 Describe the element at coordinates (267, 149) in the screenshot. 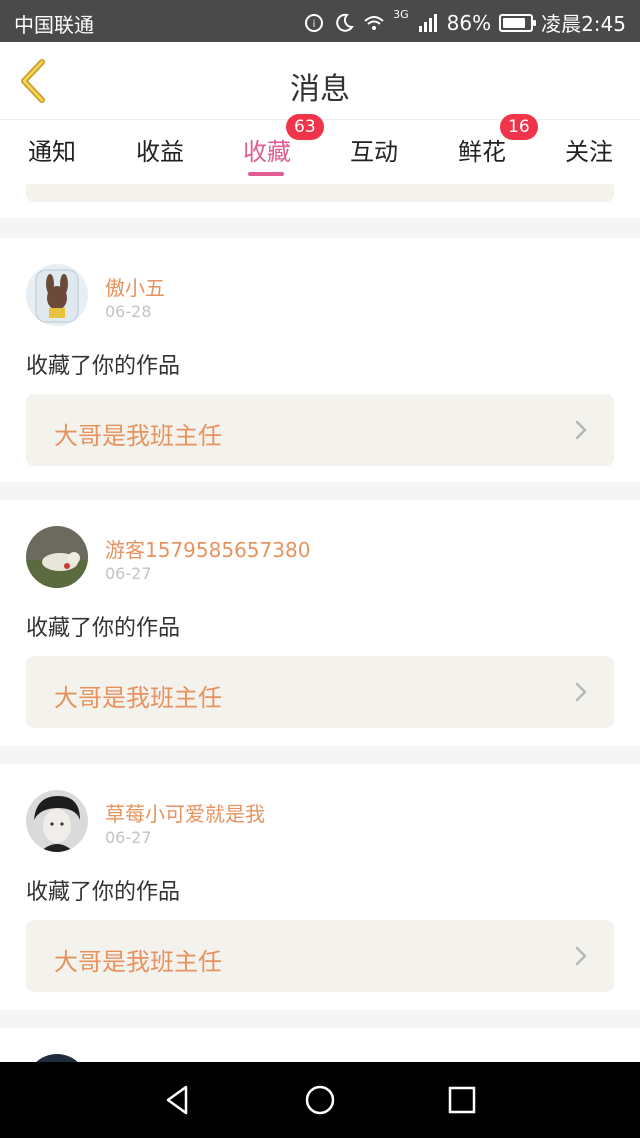

I see `tab-favorites: 收藏` at that location.